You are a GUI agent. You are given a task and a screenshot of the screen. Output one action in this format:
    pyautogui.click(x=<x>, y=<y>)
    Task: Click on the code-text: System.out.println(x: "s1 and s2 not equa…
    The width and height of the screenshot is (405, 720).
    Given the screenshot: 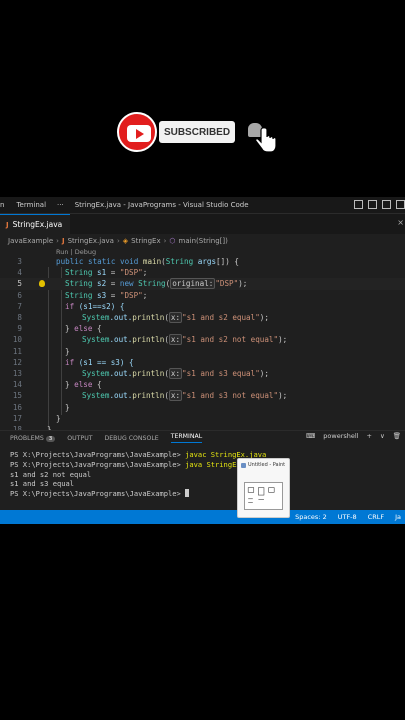 What is the action you would take?
    pyautogui.click(x=185, y=340)
    